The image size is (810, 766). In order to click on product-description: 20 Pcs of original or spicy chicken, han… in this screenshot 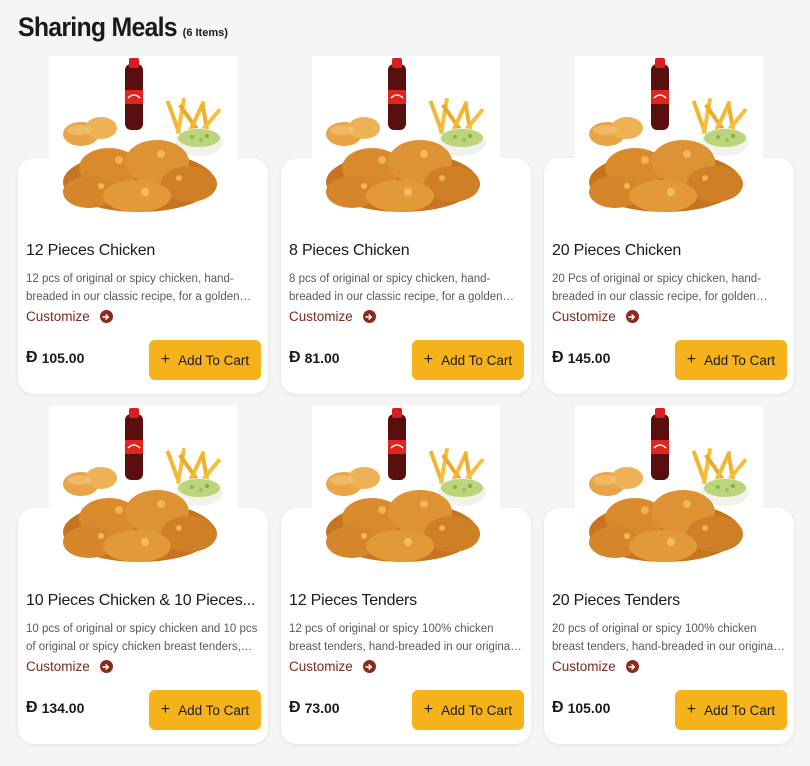, I will do `click(657, 288)`.